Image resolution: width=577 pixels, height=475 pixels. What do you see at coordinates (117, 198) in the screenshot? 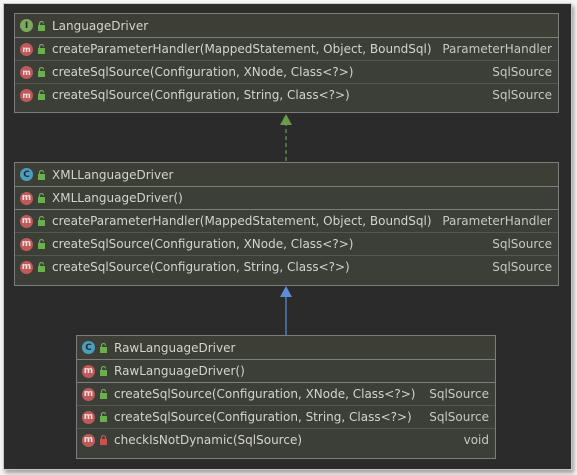
I see `constructor-name: XMLLanguageDriver()` at bounding box center [117, 198].